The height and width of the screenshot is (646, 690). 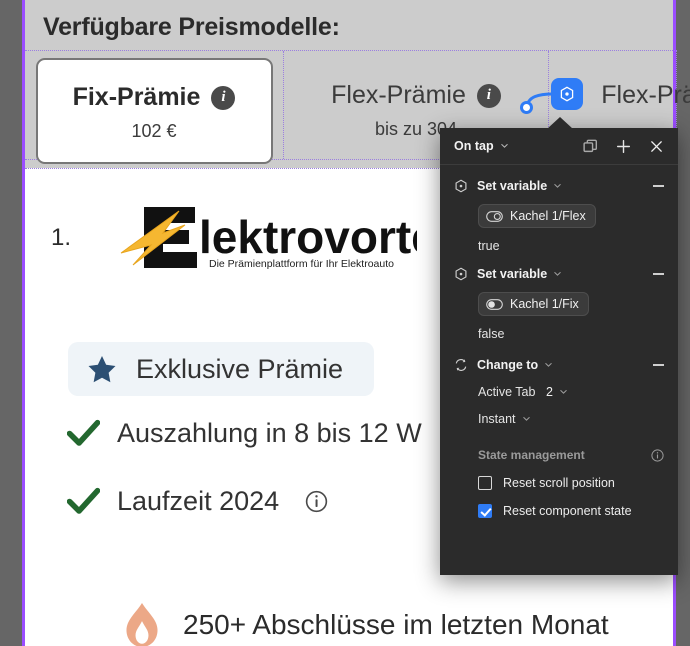 I want to click on tab-title-row: Flex-Prämie i, so click(x=416, y=95).